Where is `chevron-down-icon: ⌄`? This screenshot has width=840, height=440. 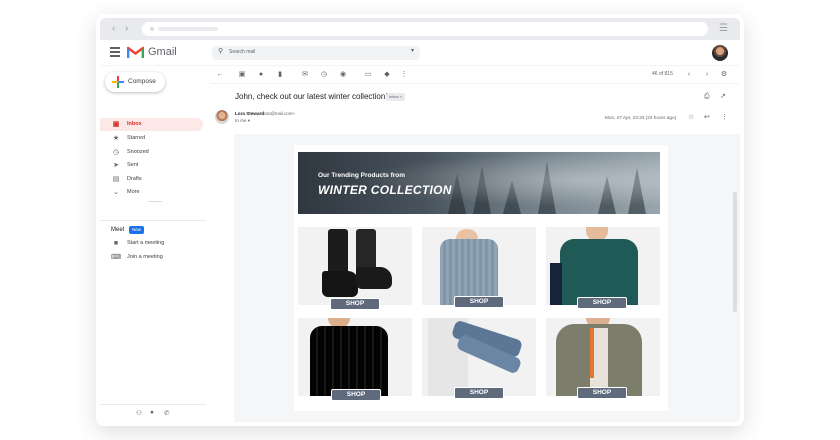 chevron-down-icon: ⌄ is located at coordinates (116, 192).